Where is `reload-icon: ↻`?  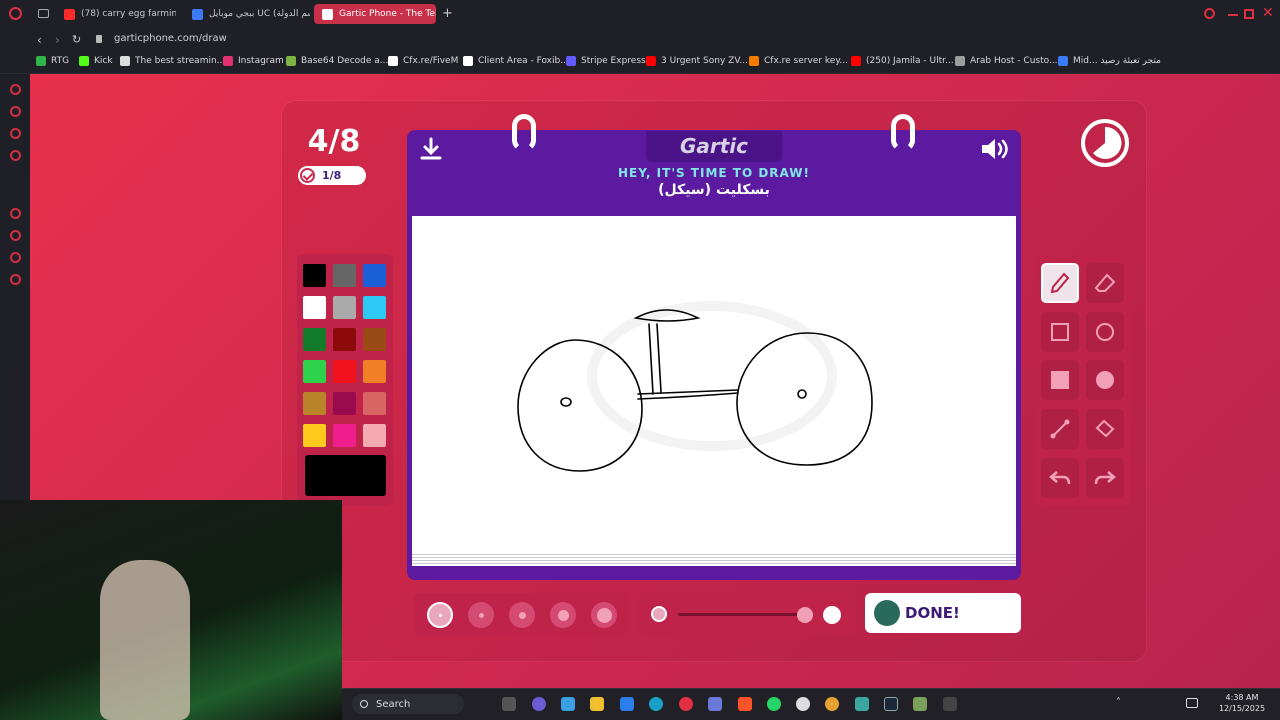
reload-icon: ↻ is located at coordinates (76, 39).